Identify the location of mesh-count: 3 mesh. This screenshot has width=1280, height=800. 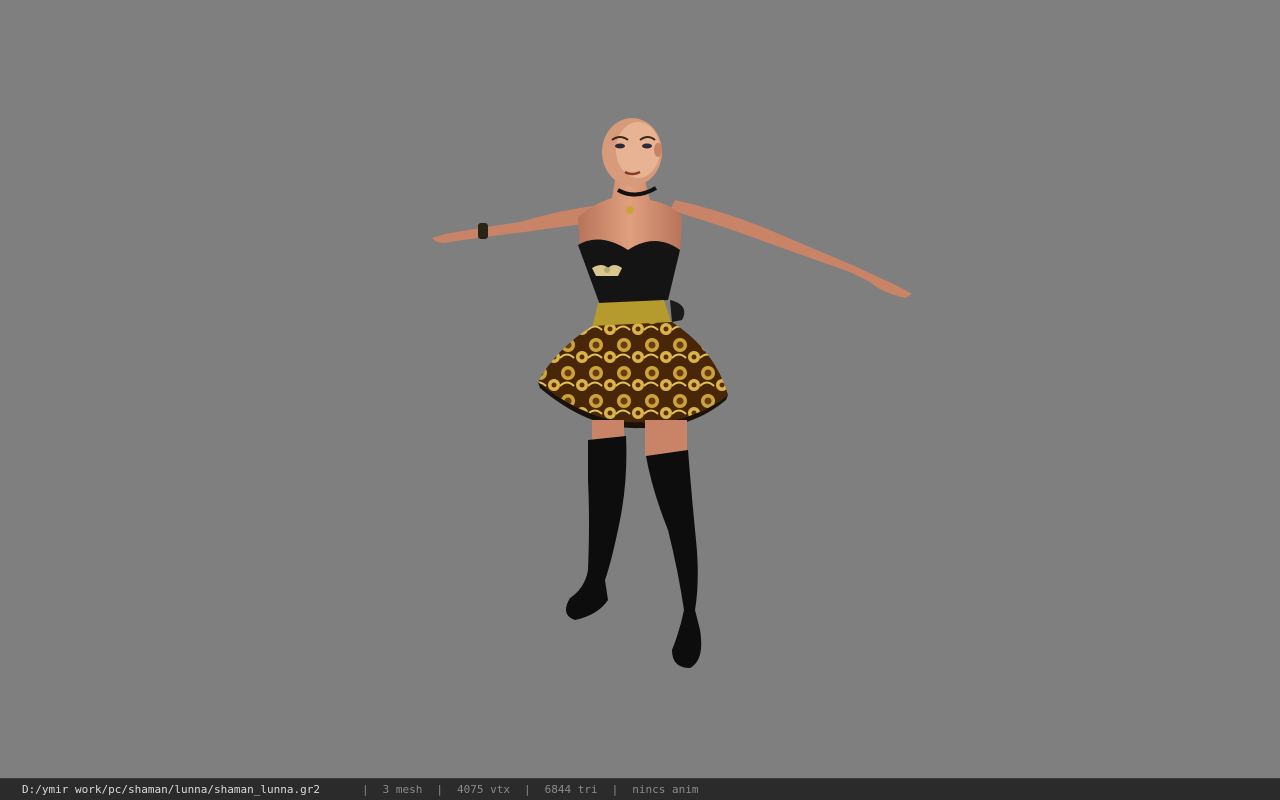
(402, 789).